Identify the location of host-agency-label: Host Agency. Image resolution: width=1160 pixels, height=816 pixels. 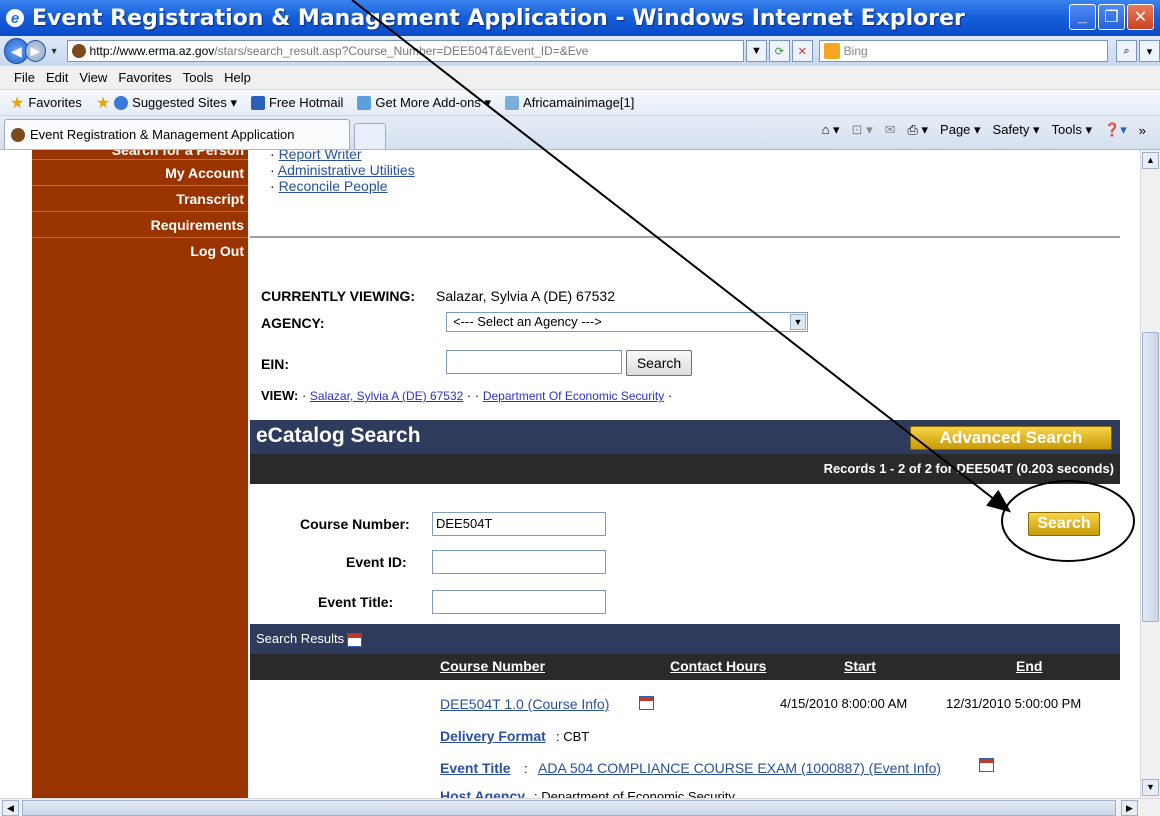
(482, 793).